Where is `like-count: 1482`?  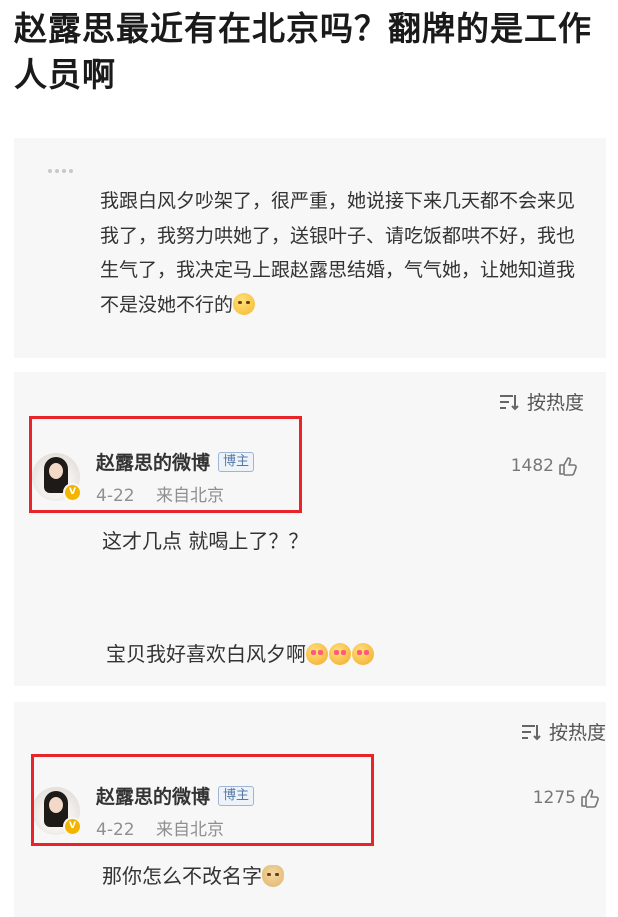
like-count: 1482 is located at coordinates (532, 466).